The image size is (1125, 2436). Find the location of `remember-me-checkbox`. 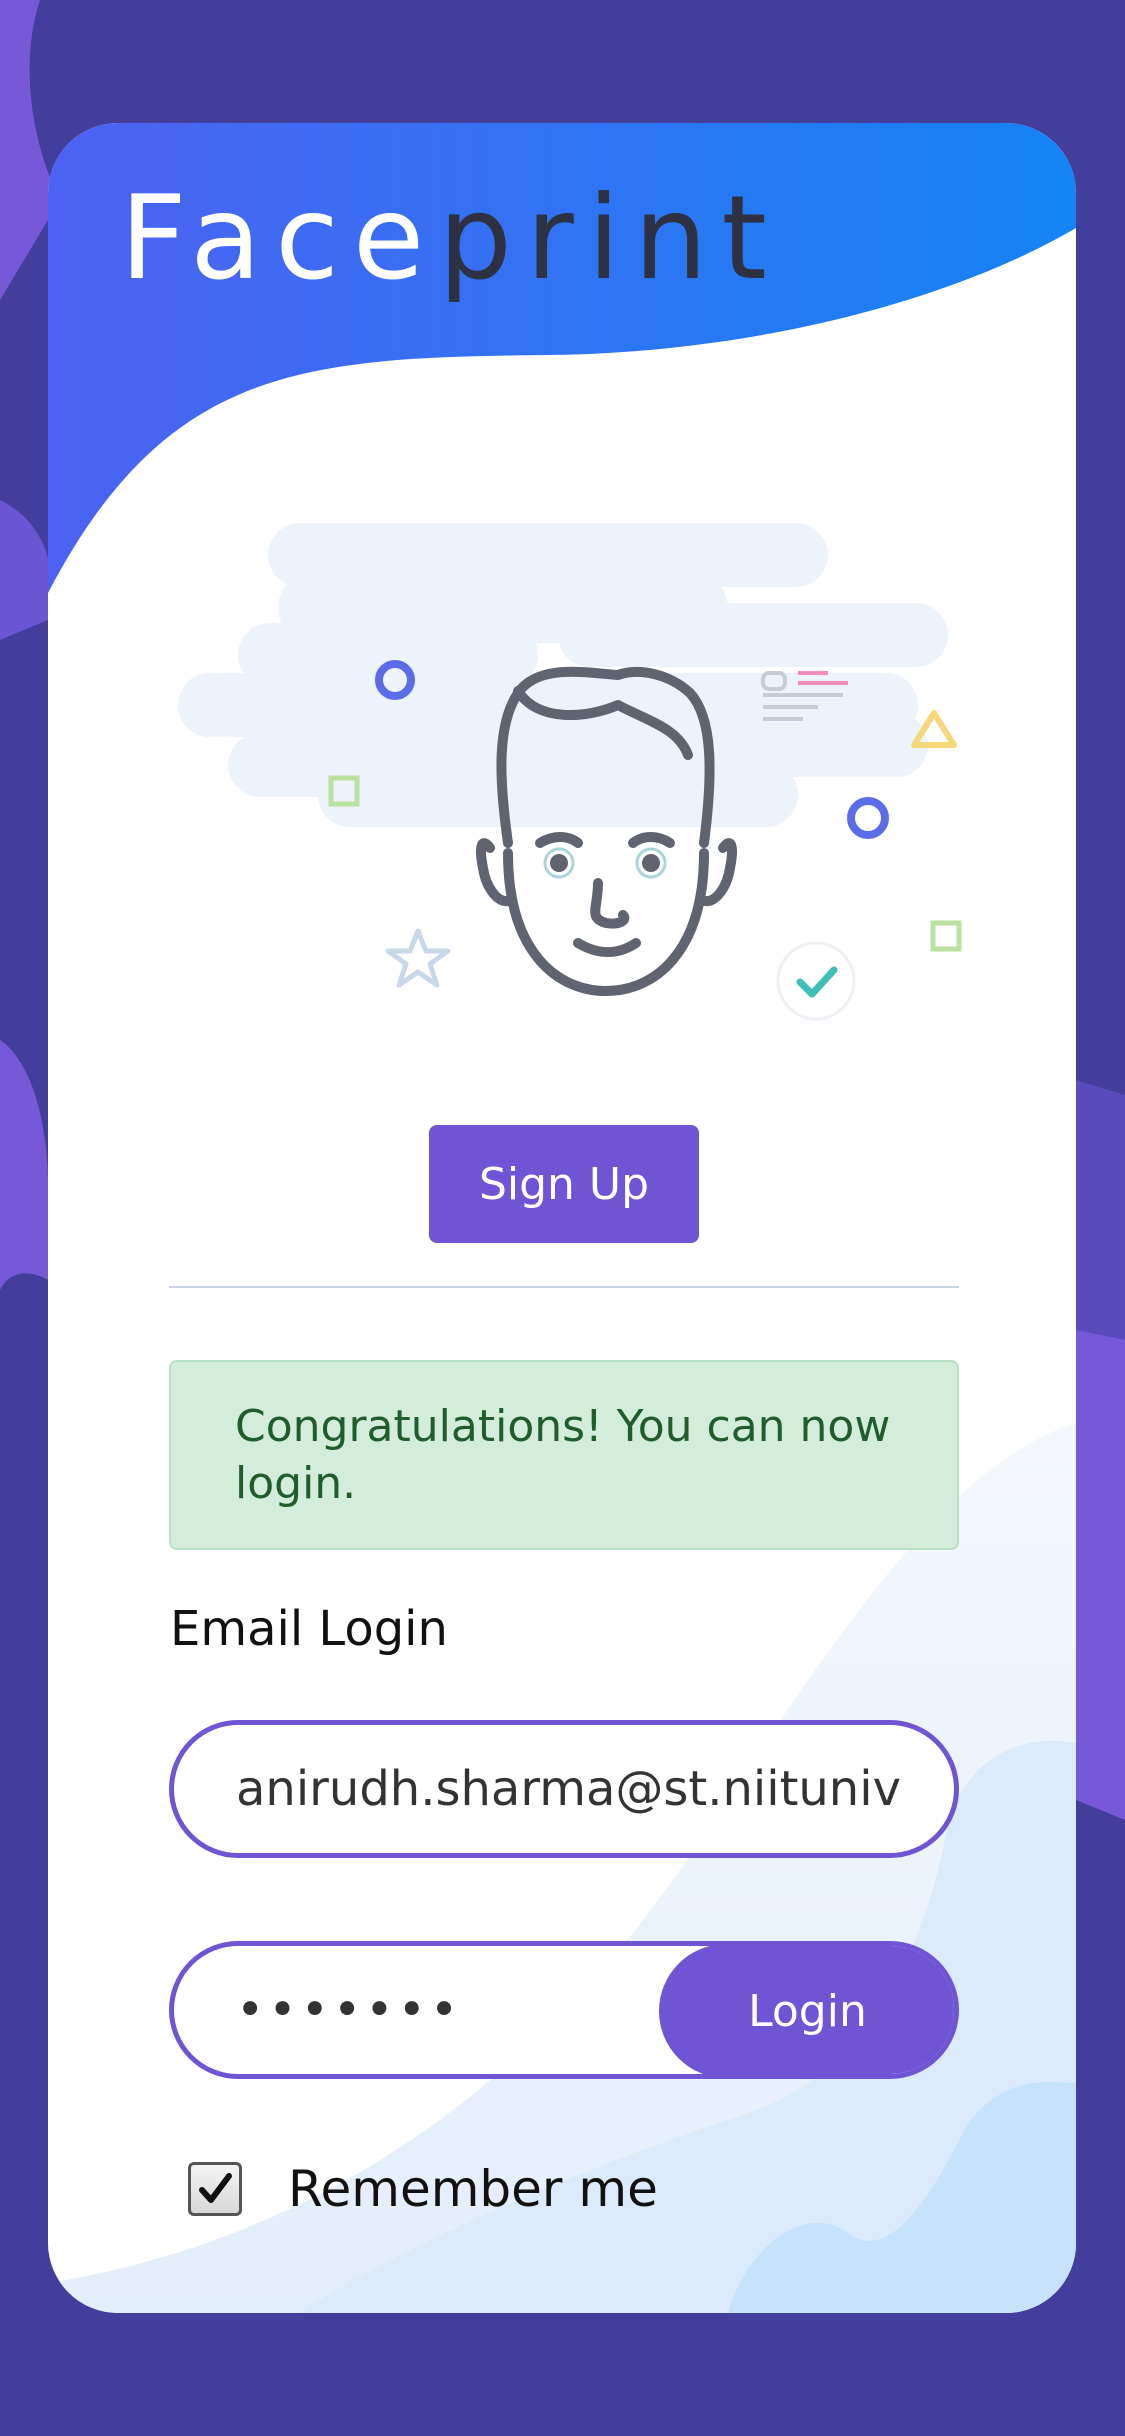

remember-me-checkbox is located at coordinates (215, 2189).